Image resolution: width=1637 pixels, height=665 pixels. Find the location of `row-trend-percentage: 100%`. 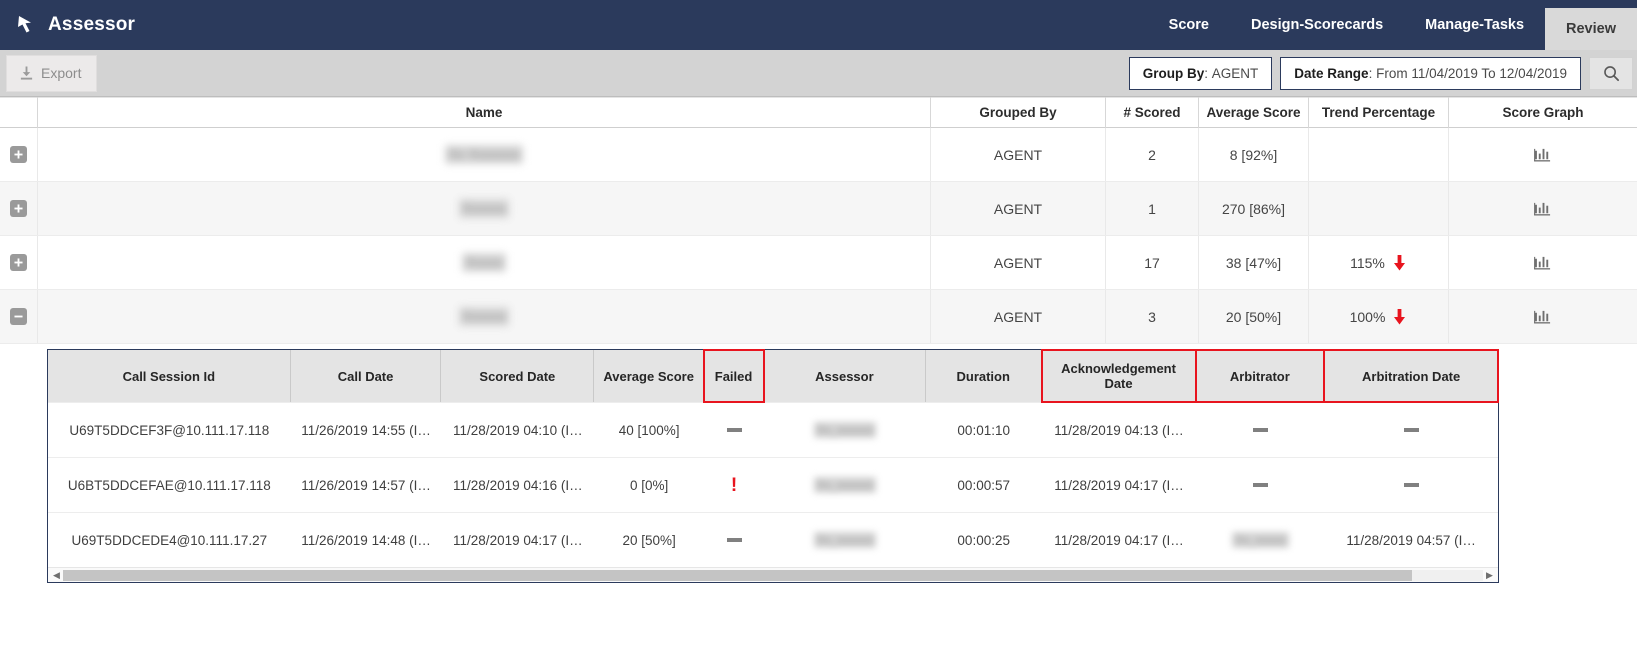

row-trend-percentage: 100% is located at coordinates (1367, 316).